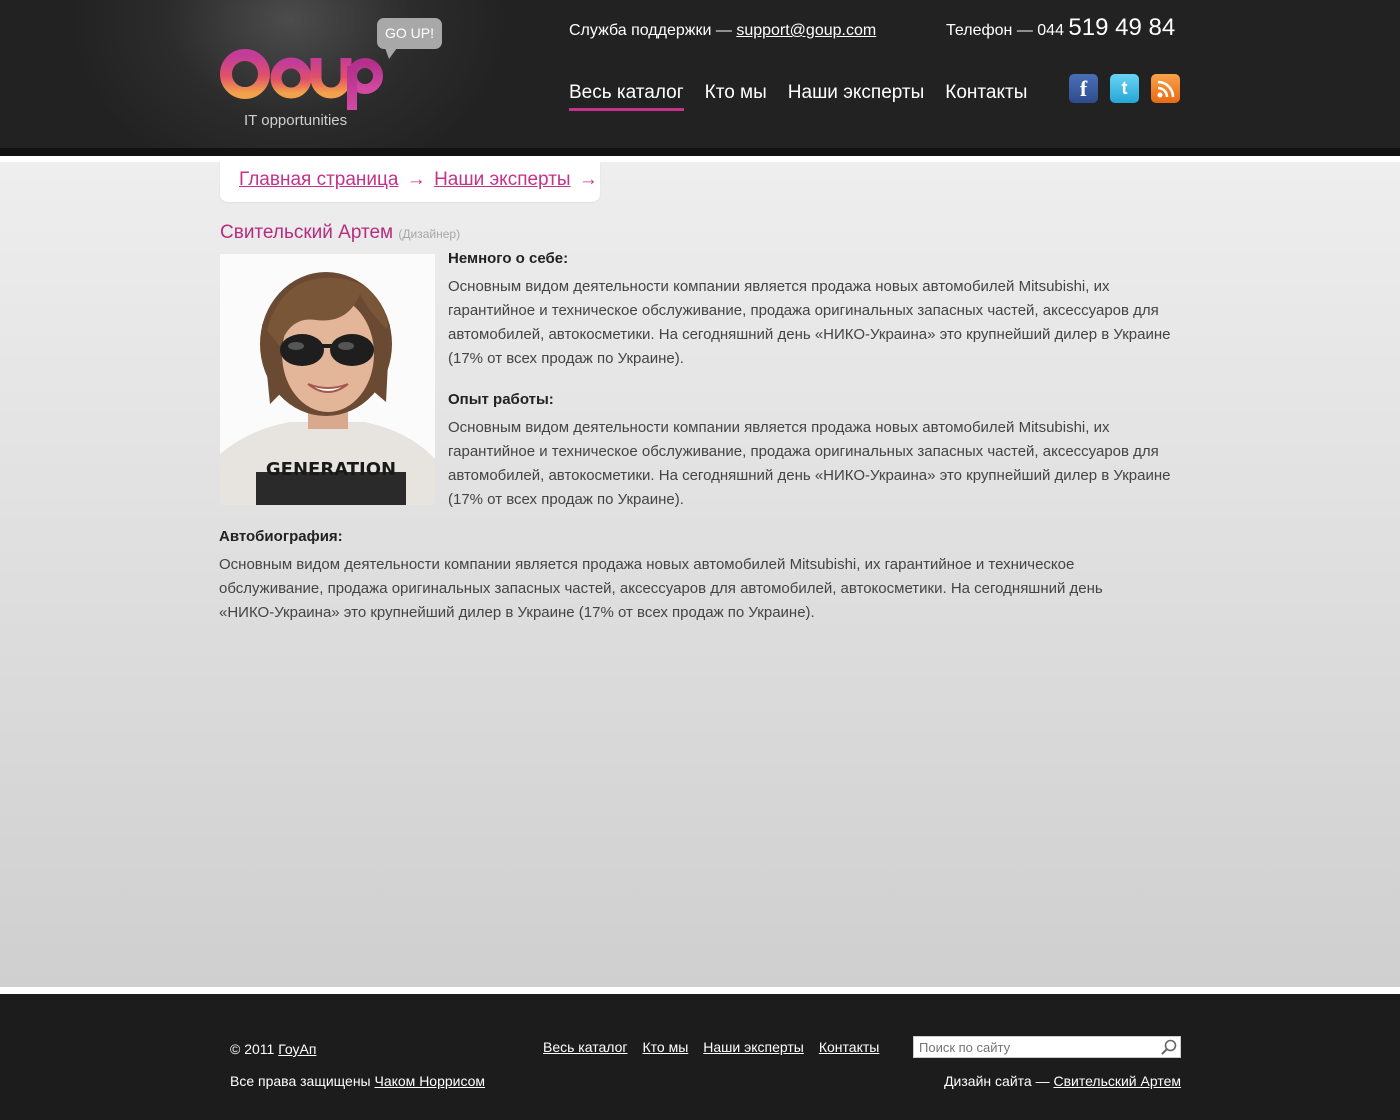 The height and width of the screenshot is (1120, 1400). Describe the element at coordinates (1007, 30) in the screenshot. I see `phone-label: Телефон — 044` at that location.